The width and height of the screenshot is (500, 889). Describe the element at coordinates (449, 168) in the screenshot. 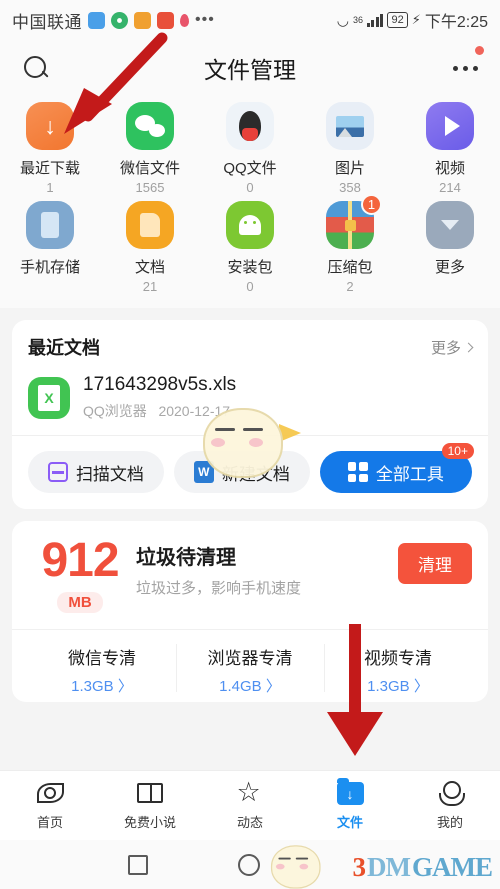

I see `grid-item-label: 视频` at that location.